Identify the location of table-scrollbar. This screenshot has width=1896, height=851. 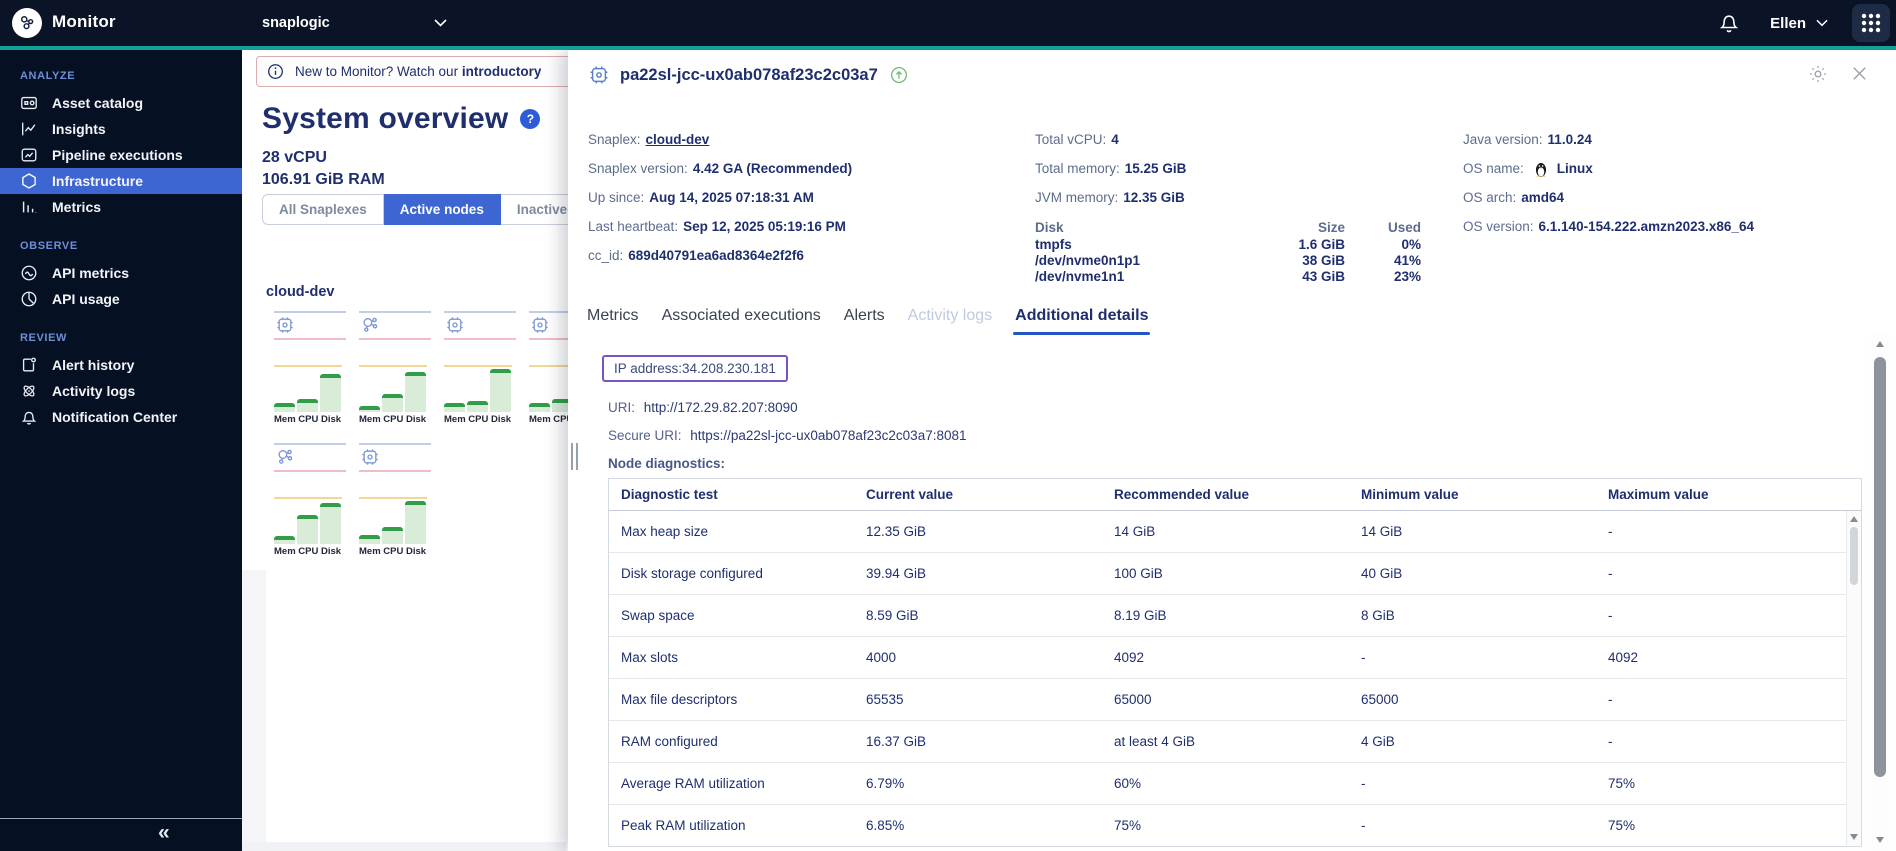
(1853, 678).